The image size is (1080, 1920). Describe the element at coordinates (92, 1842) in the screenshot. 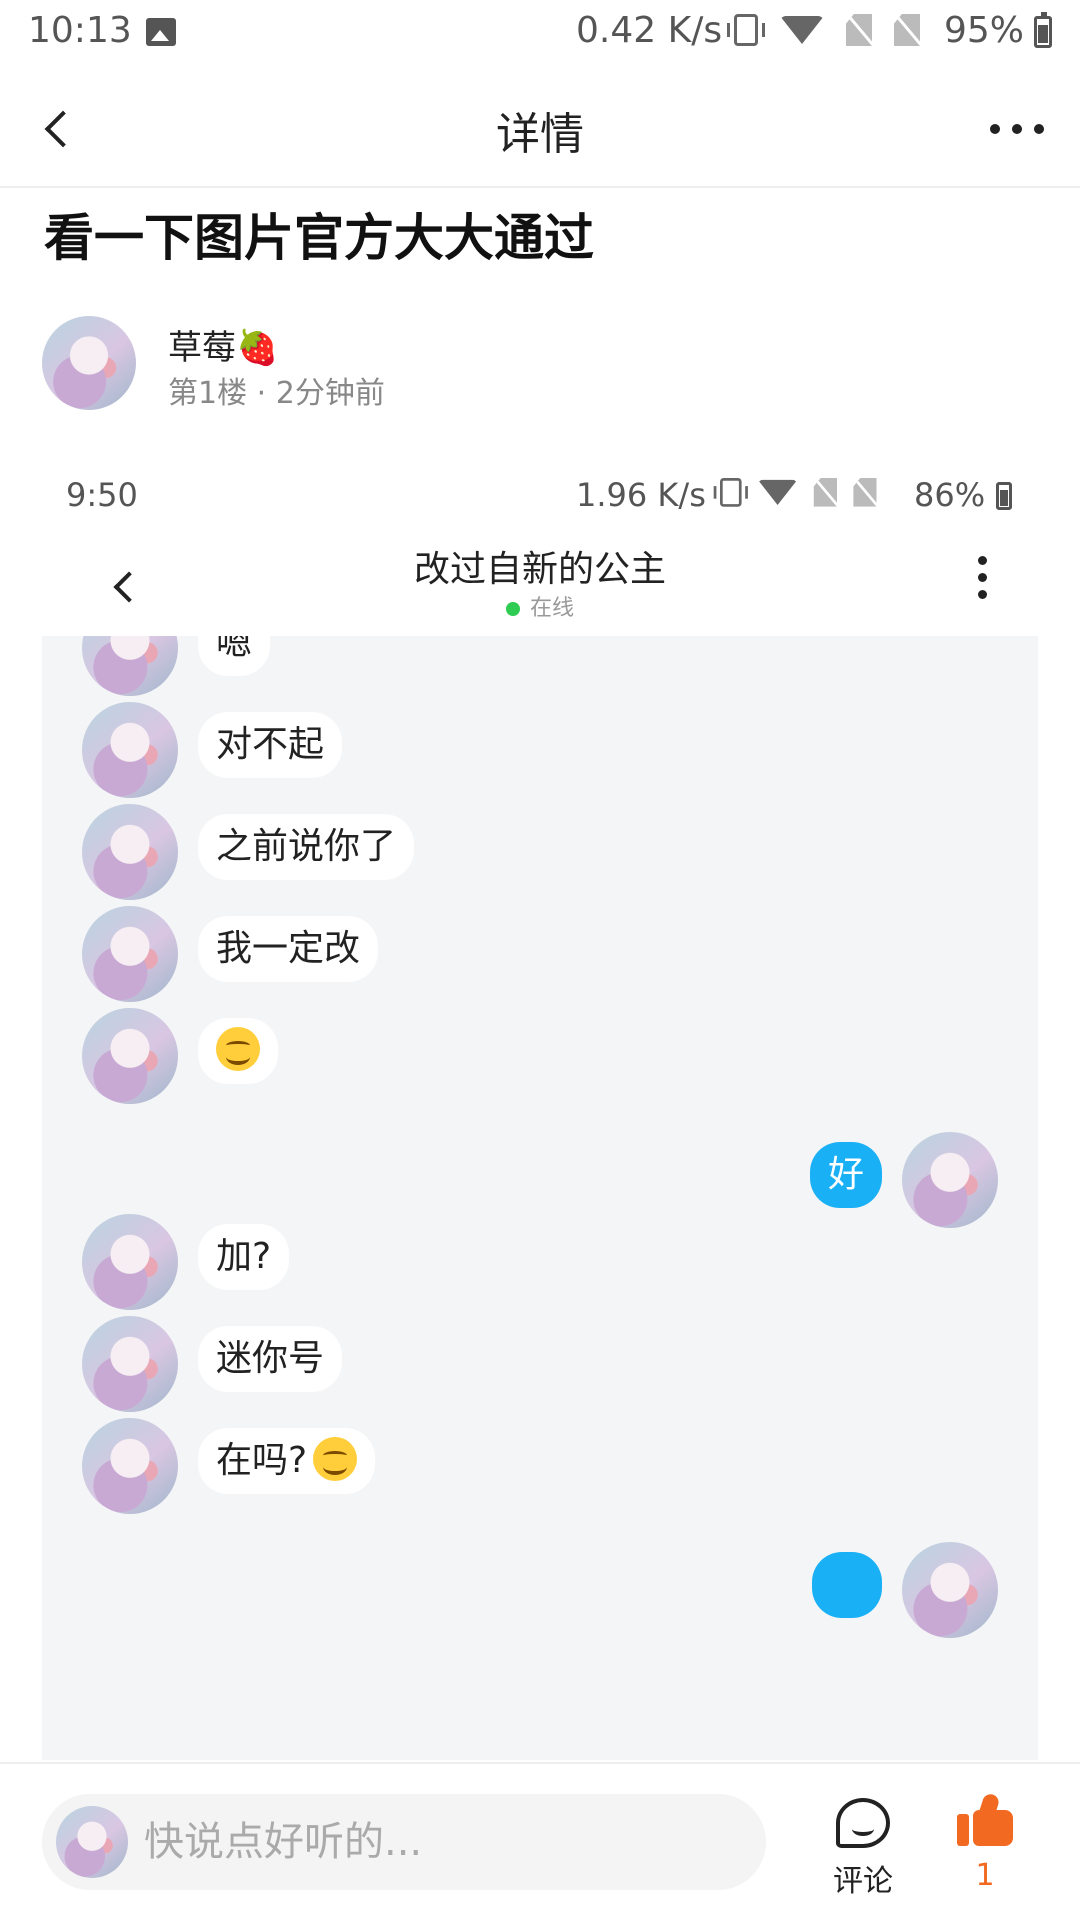

I see `user-avatar` at that location.